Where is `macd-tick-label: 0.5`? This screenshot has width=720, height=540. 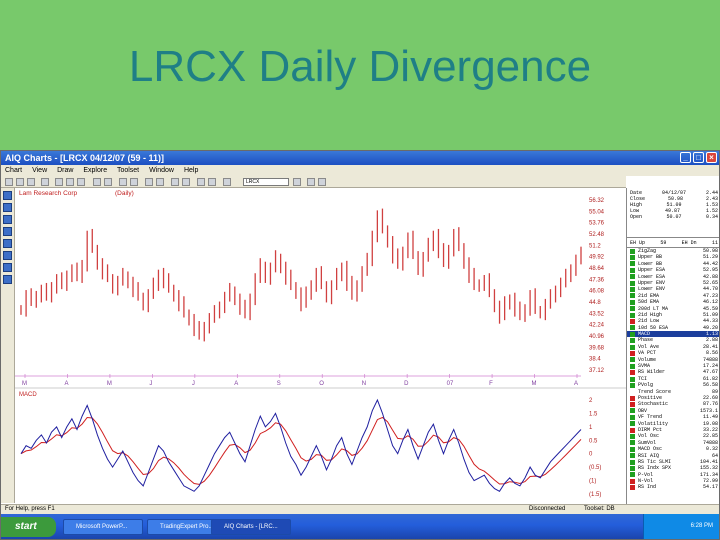
macd-tick-label: 0.5 is located at coordinates (593, 441).